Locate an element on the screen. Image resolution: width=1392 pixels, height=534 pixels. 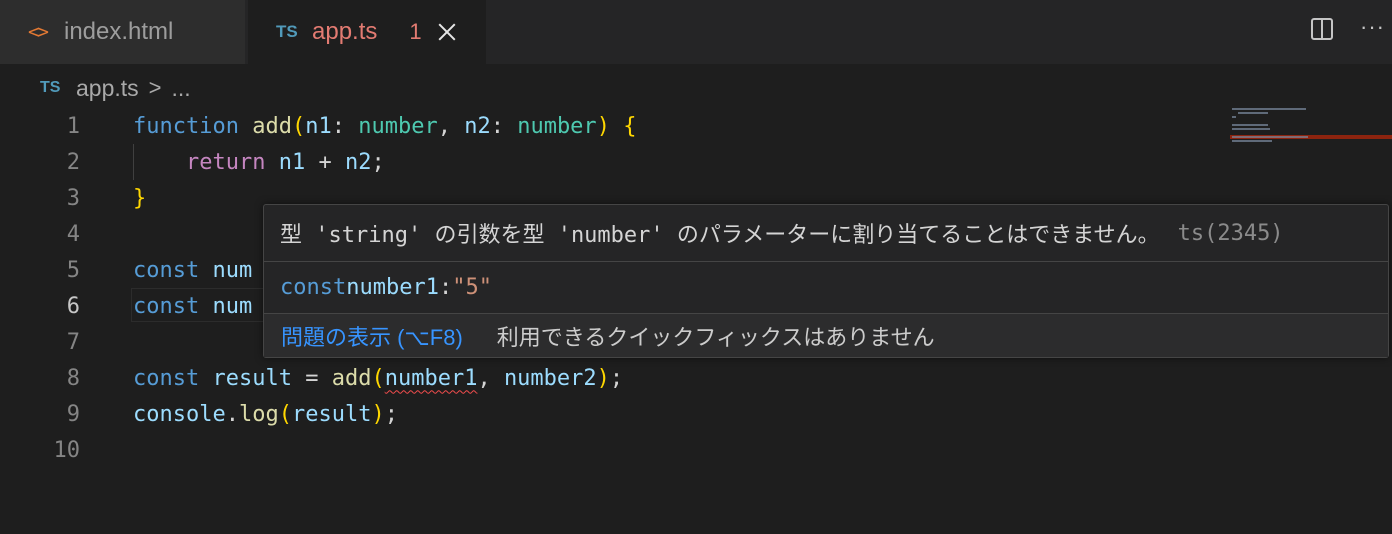
more-actions-icon: ··· is located at coordinates (1372, 27).